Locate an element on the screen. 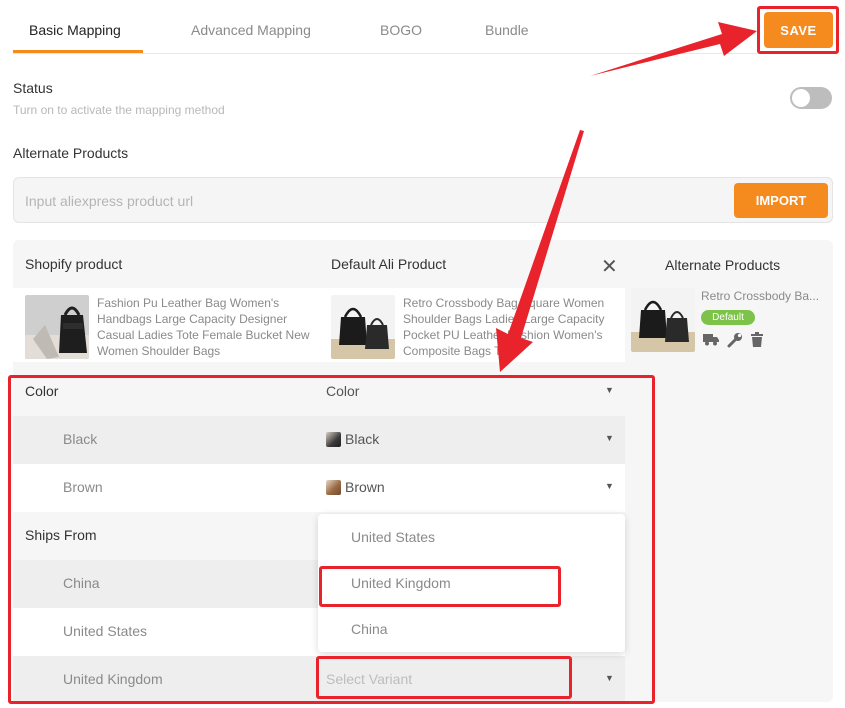 This screenshot has height=708, width=845. arrow-to-save-icon is located at coordinates (673, 49).